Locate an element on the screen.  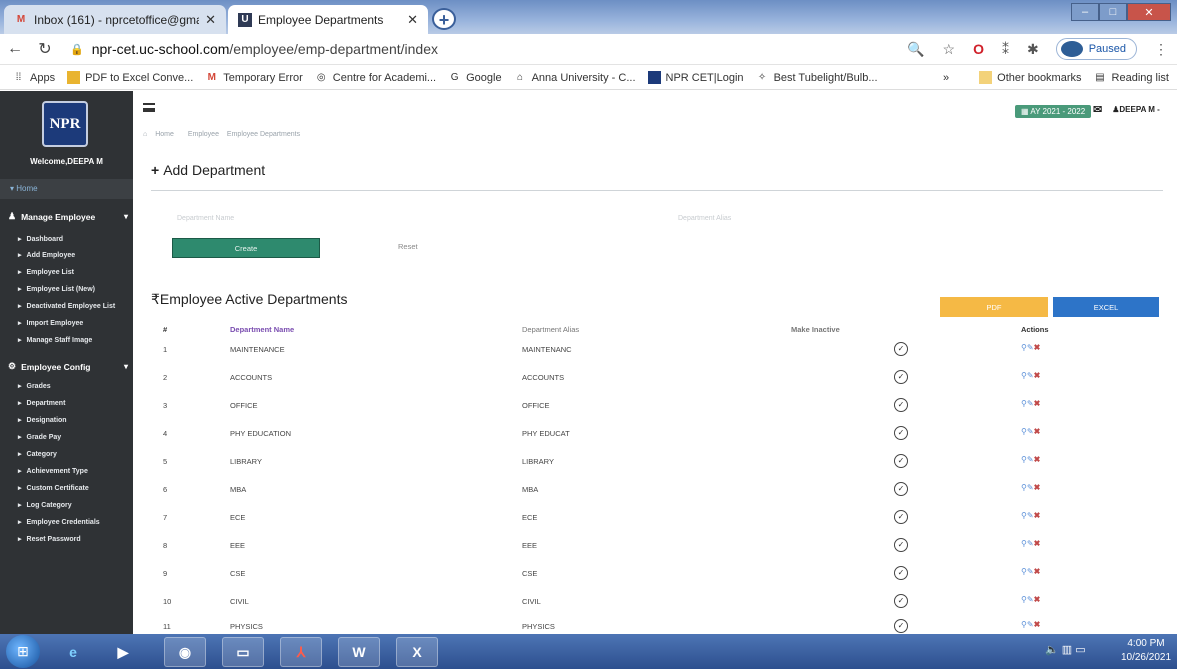
bookmark-google: G Google is located at coordinates (475, 77).